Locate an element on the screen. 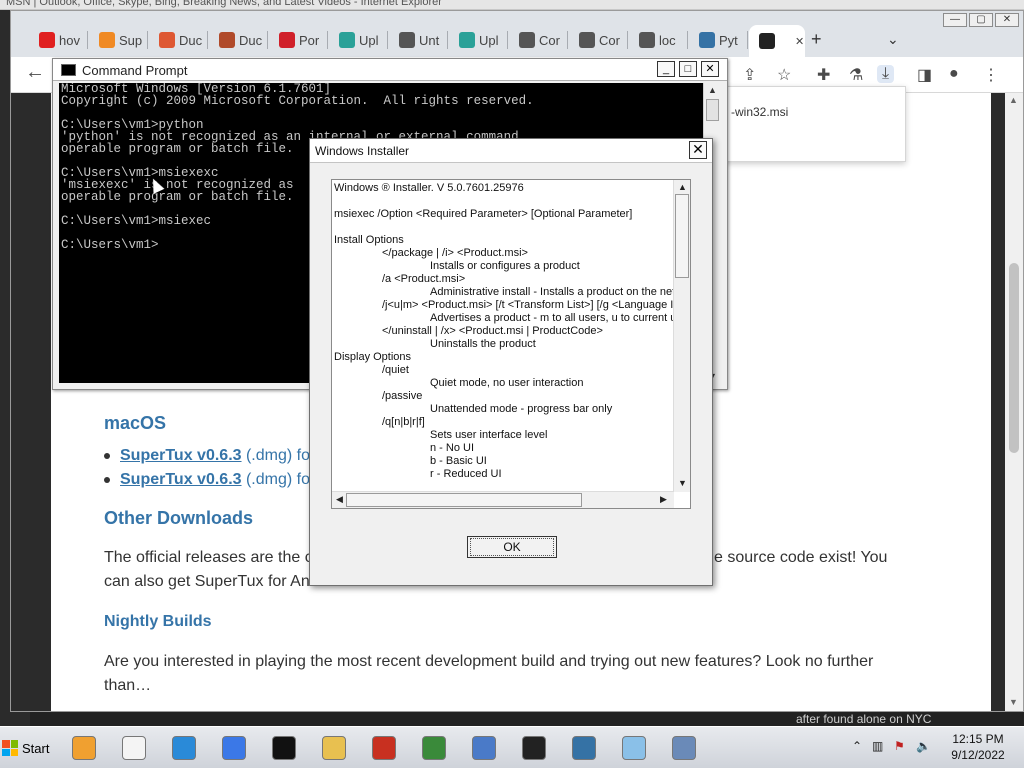 The width and height of the screenshot is (1024, 768). other-text-line: The official releases are the c is located at coordinates (208, 557).